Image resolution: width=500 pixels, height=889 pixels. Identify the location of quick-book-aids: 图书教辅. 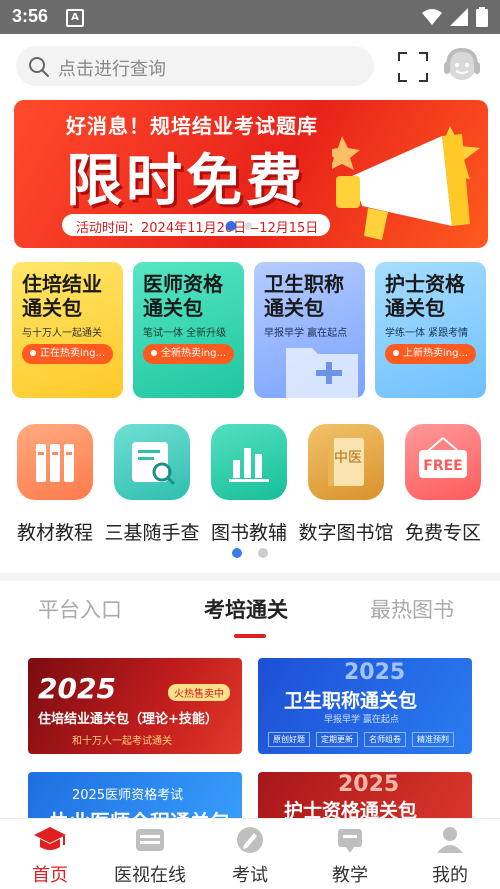
(249, 484).